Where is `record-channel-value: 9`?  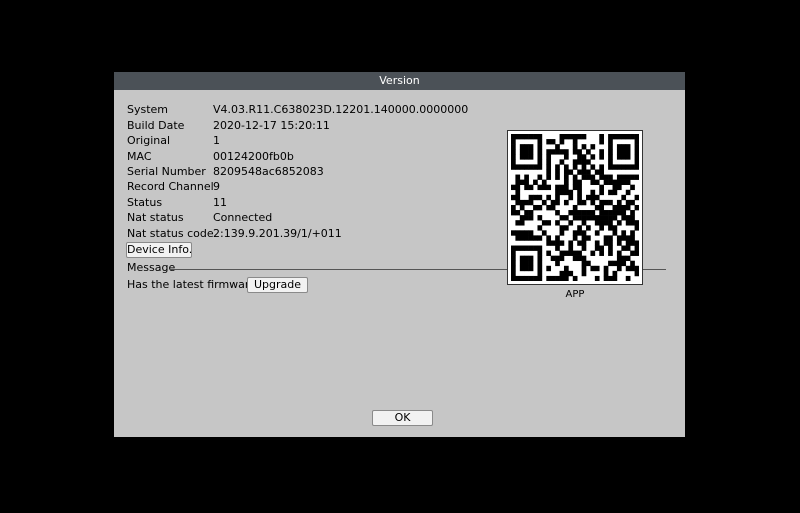 record-channel-value: 9 is located at coordinates (216, 186).